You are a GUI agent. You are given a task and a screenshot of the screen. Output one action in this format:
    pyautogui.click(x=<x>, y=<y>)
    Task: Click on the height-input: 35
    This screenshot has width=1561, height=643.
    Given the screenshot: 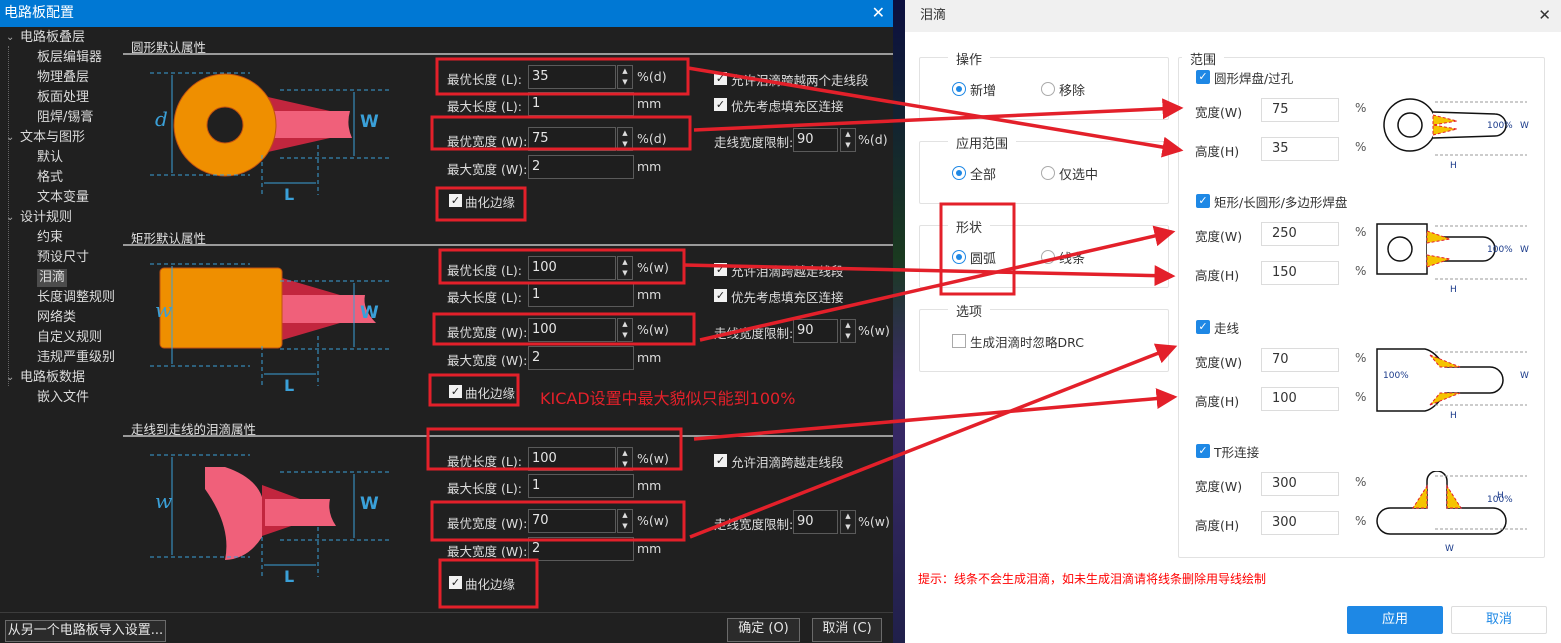 What is the action you would take?
    pyautogui.click(x=1300, y=149)
    